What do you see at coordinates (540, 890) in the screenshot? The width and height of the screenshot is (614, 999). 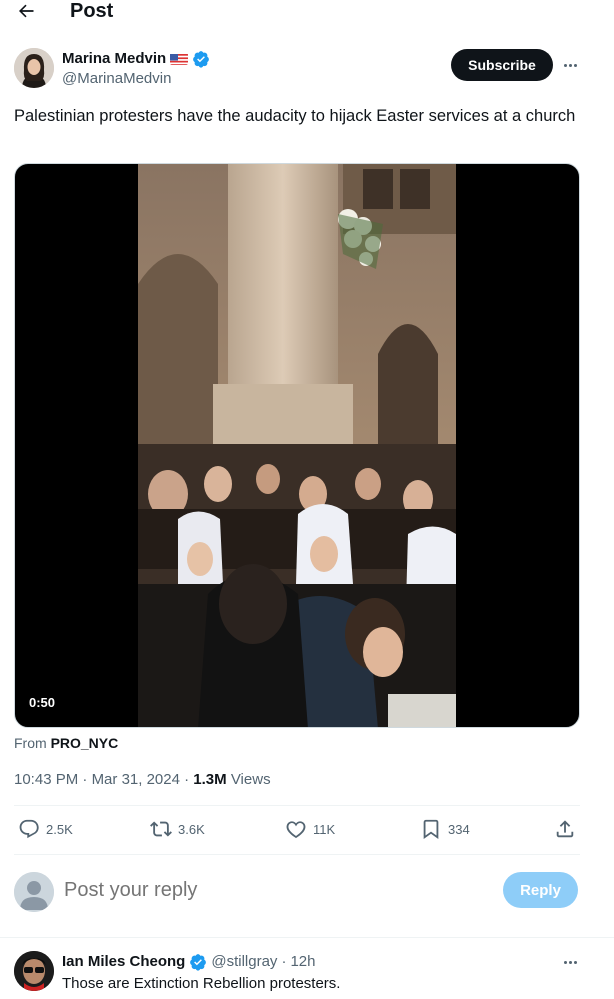 I see `reply-submit-button: Reply` at bounding box center [540, 890].